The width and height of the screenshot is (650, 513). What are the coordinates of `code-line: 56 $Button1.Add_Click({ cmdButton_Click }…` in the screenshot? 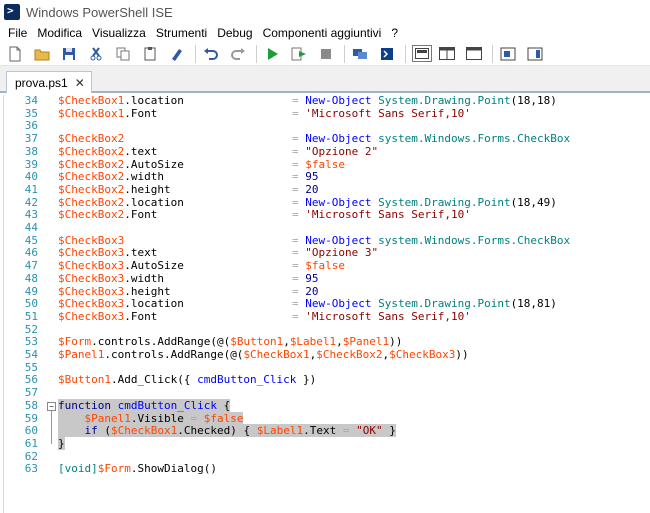 It's located at (325, 380).